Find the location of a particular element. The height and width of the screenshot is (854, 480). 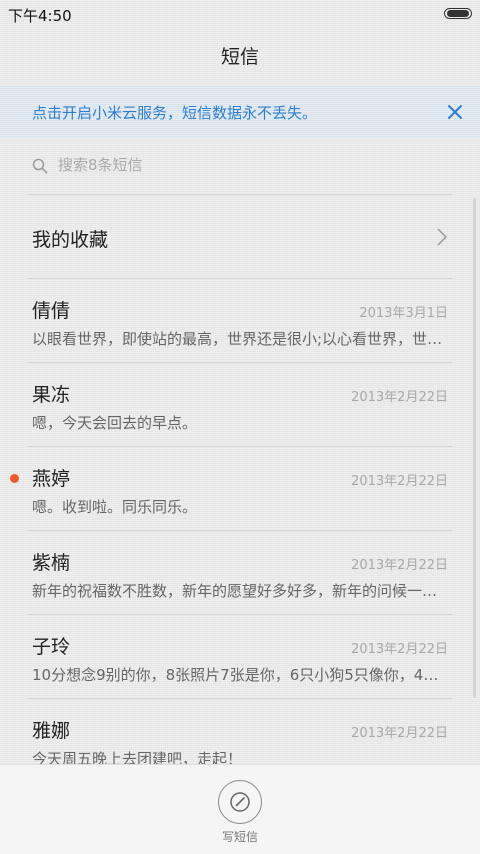

cloud-banner-text: 点击开启小米云服务，短信数据永不丢失。 is located at coordinates (174, 112).